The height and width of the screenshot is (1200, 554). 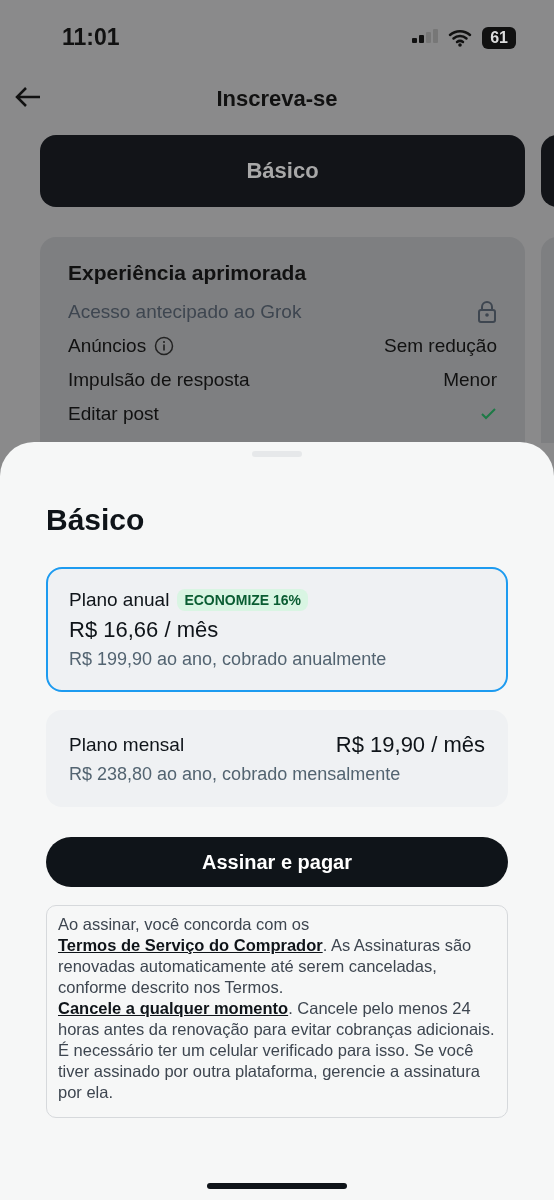 What do you see at coordinates (144, 630) in the screenshot?
I see `plan-price: R$ 16,66 / mês` at bounding box center [144, 630].